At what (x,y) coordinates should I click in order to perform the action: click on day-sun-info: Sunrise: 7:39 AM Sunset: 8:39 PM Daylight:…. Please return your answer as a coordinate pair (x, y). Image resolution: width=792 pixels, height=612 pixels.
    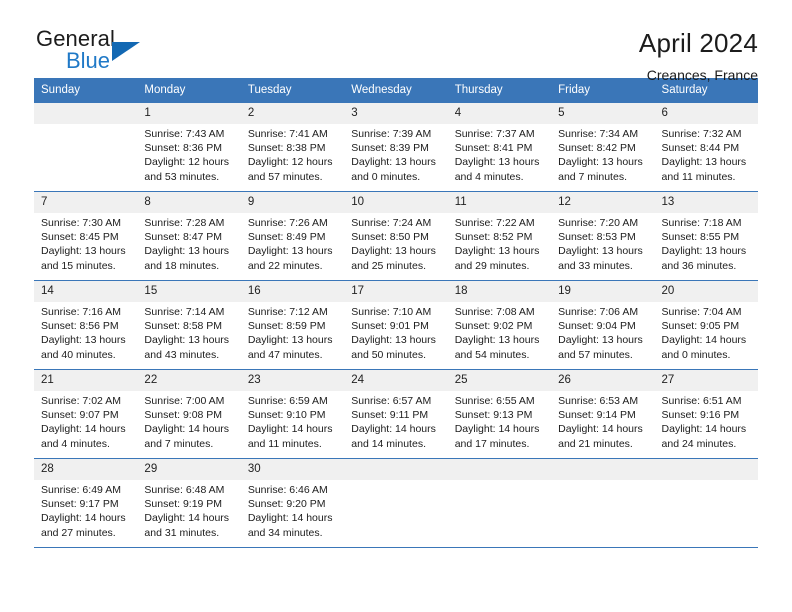
    Looking at the image, I should click on (395, 154).